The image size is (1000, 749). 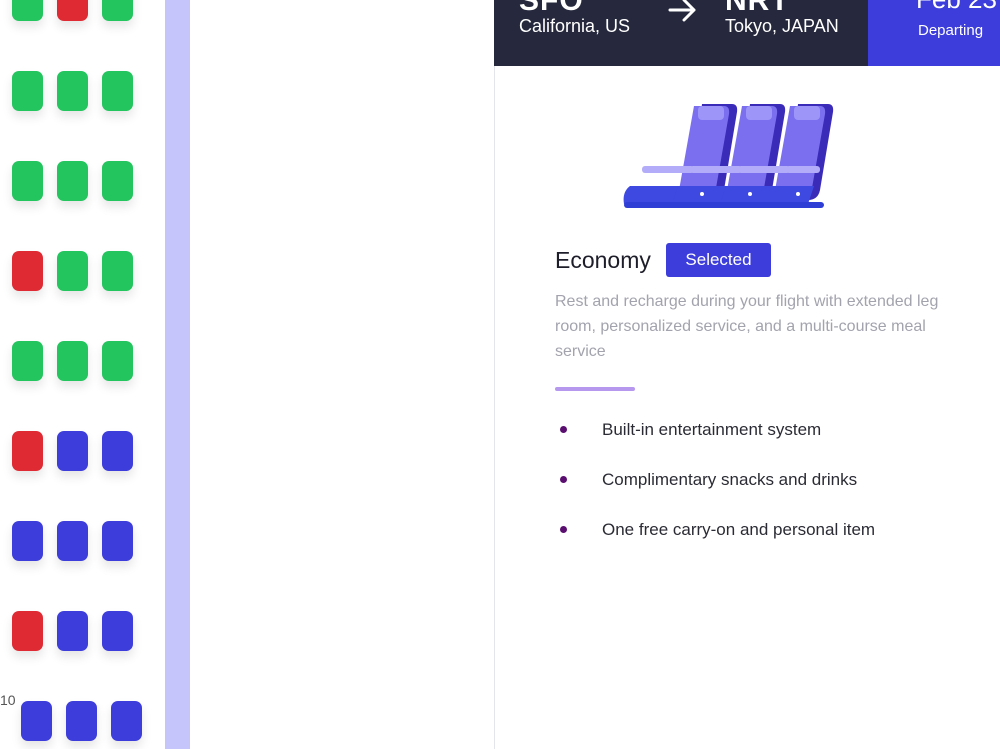 I want to click on origin-city: California, US, so click(x=575, y=26).